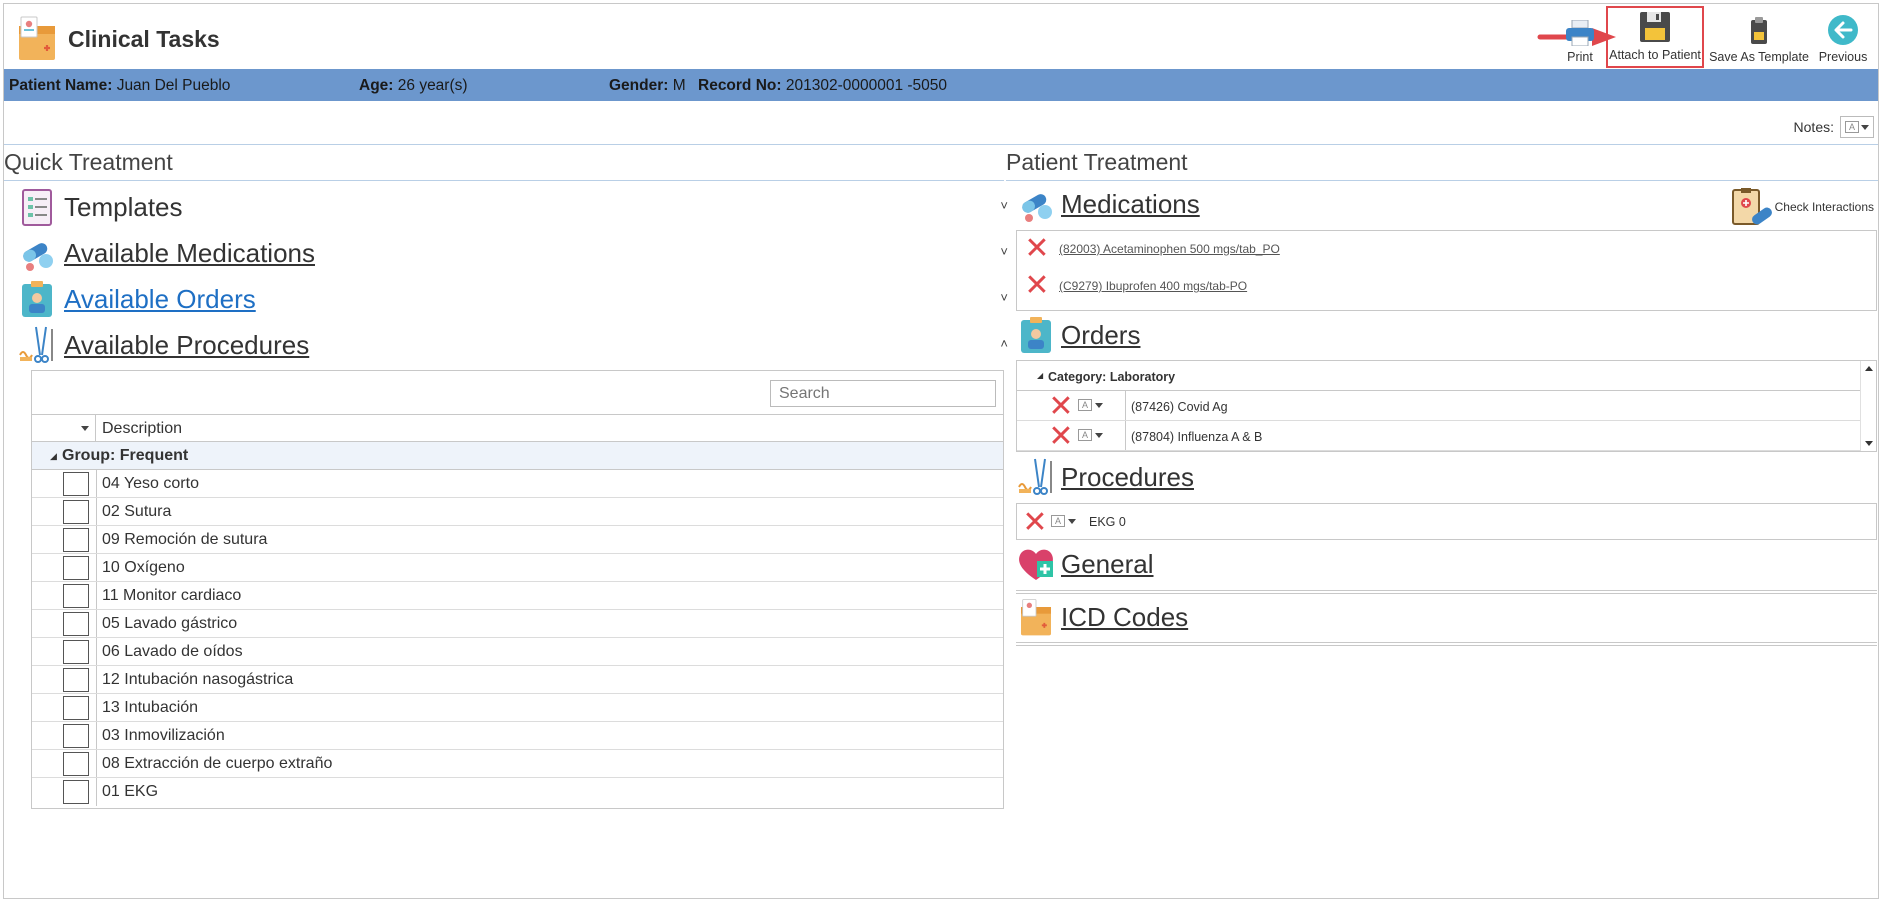  What do you see at coordinates (137, 511) in the screenshot?
I see `row-description: 02 Sutura` at bounding box center [137, 511].